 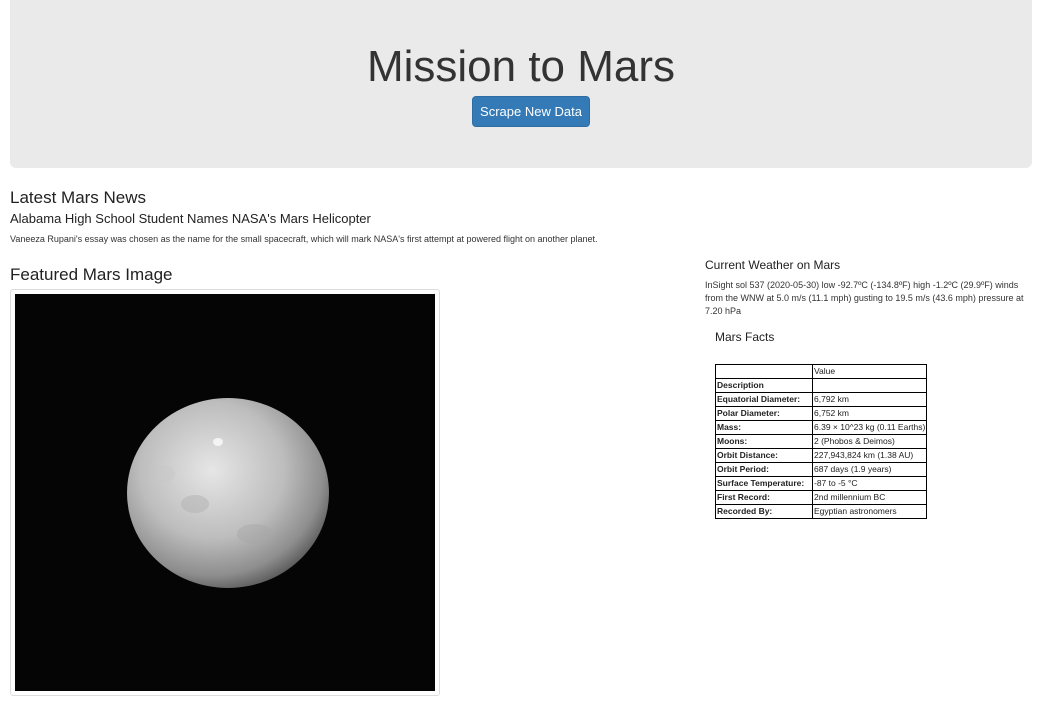 I want to click on facts-section-title: Mars Facts, so click(x=745, y=337).